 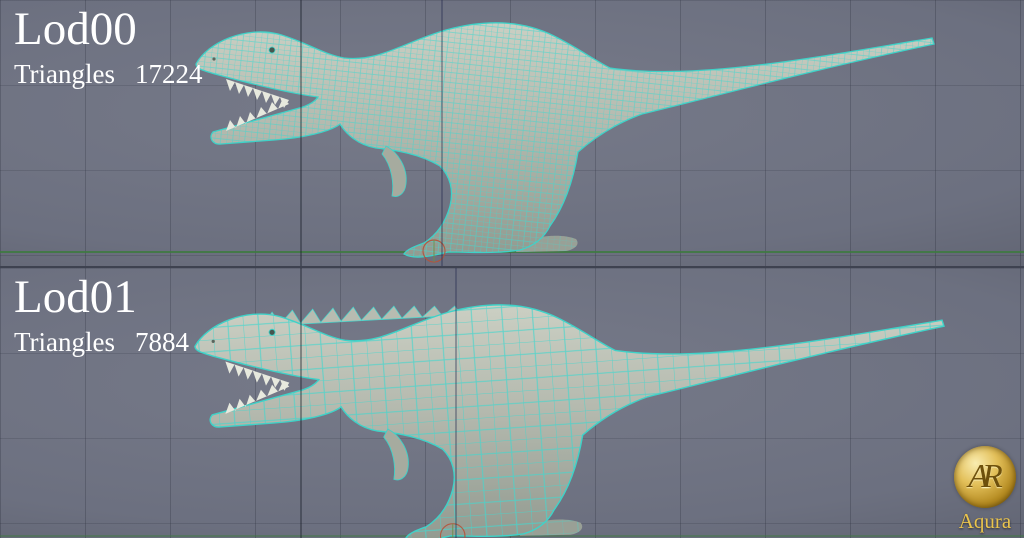 I want to click on aqura-monogram: AR, so click(x=985, y=476).